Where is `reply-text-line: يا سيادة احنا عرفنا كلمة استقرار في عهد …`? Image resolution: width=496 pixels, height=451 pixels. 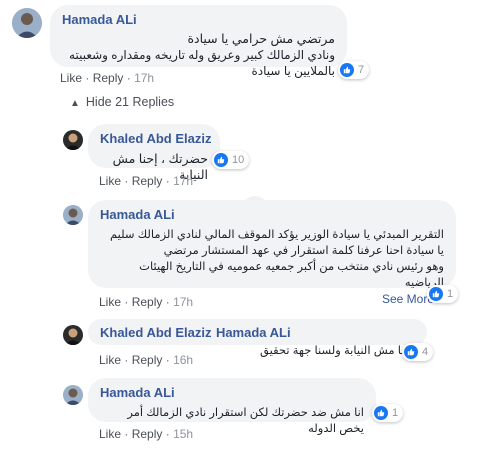 reply-text-line: يا سيادة احنا عرفنا كلمة استقرار في عهد … is located at coordinates (303, 251).